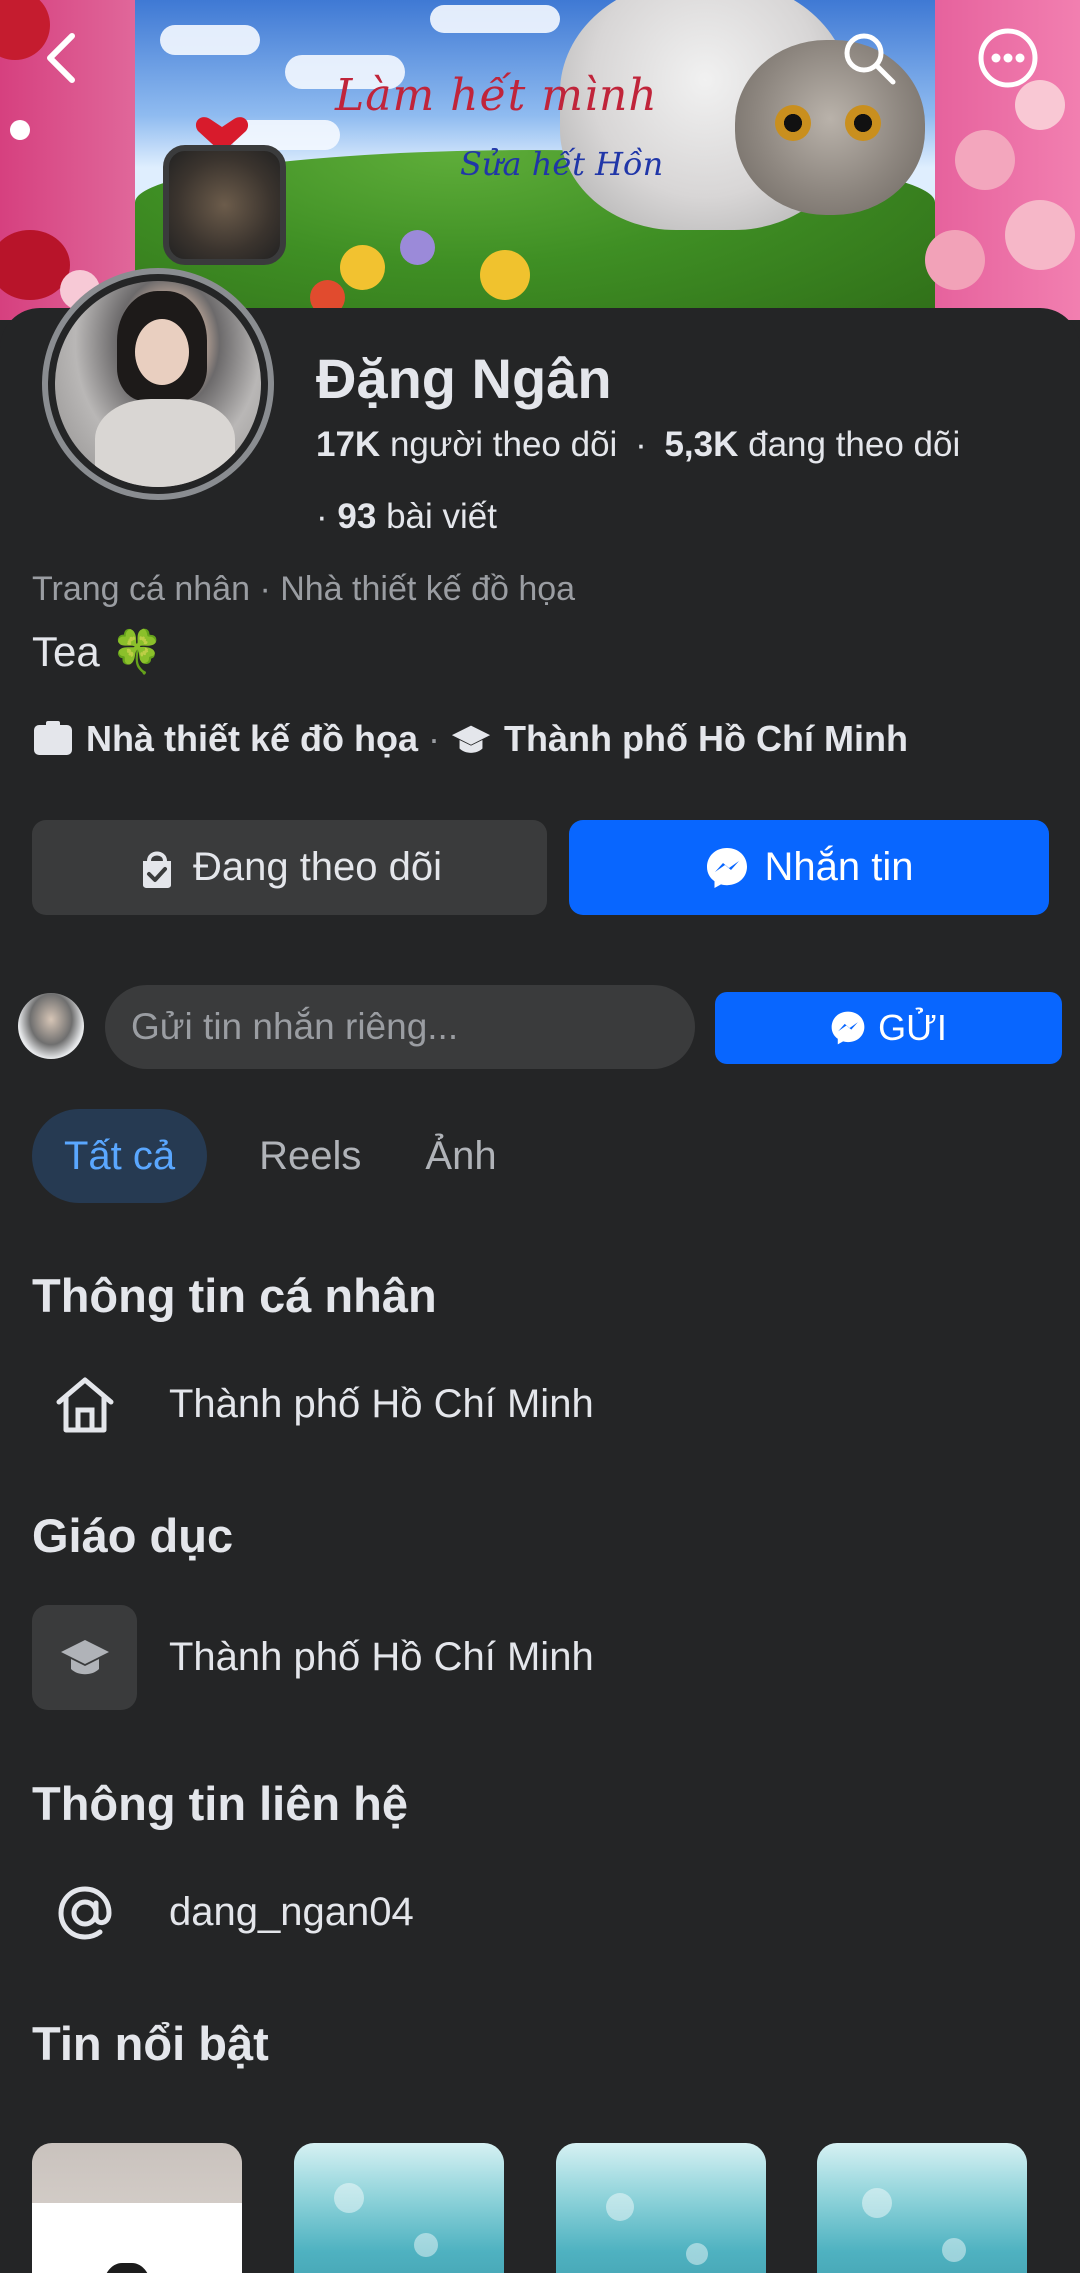 The width and height of the screenshot is (1080, 2273). Describe the element at coordinates (706, 738) in the screenshot. I see `detail-school: Thành phố Hồ Chí Minh` at that location.